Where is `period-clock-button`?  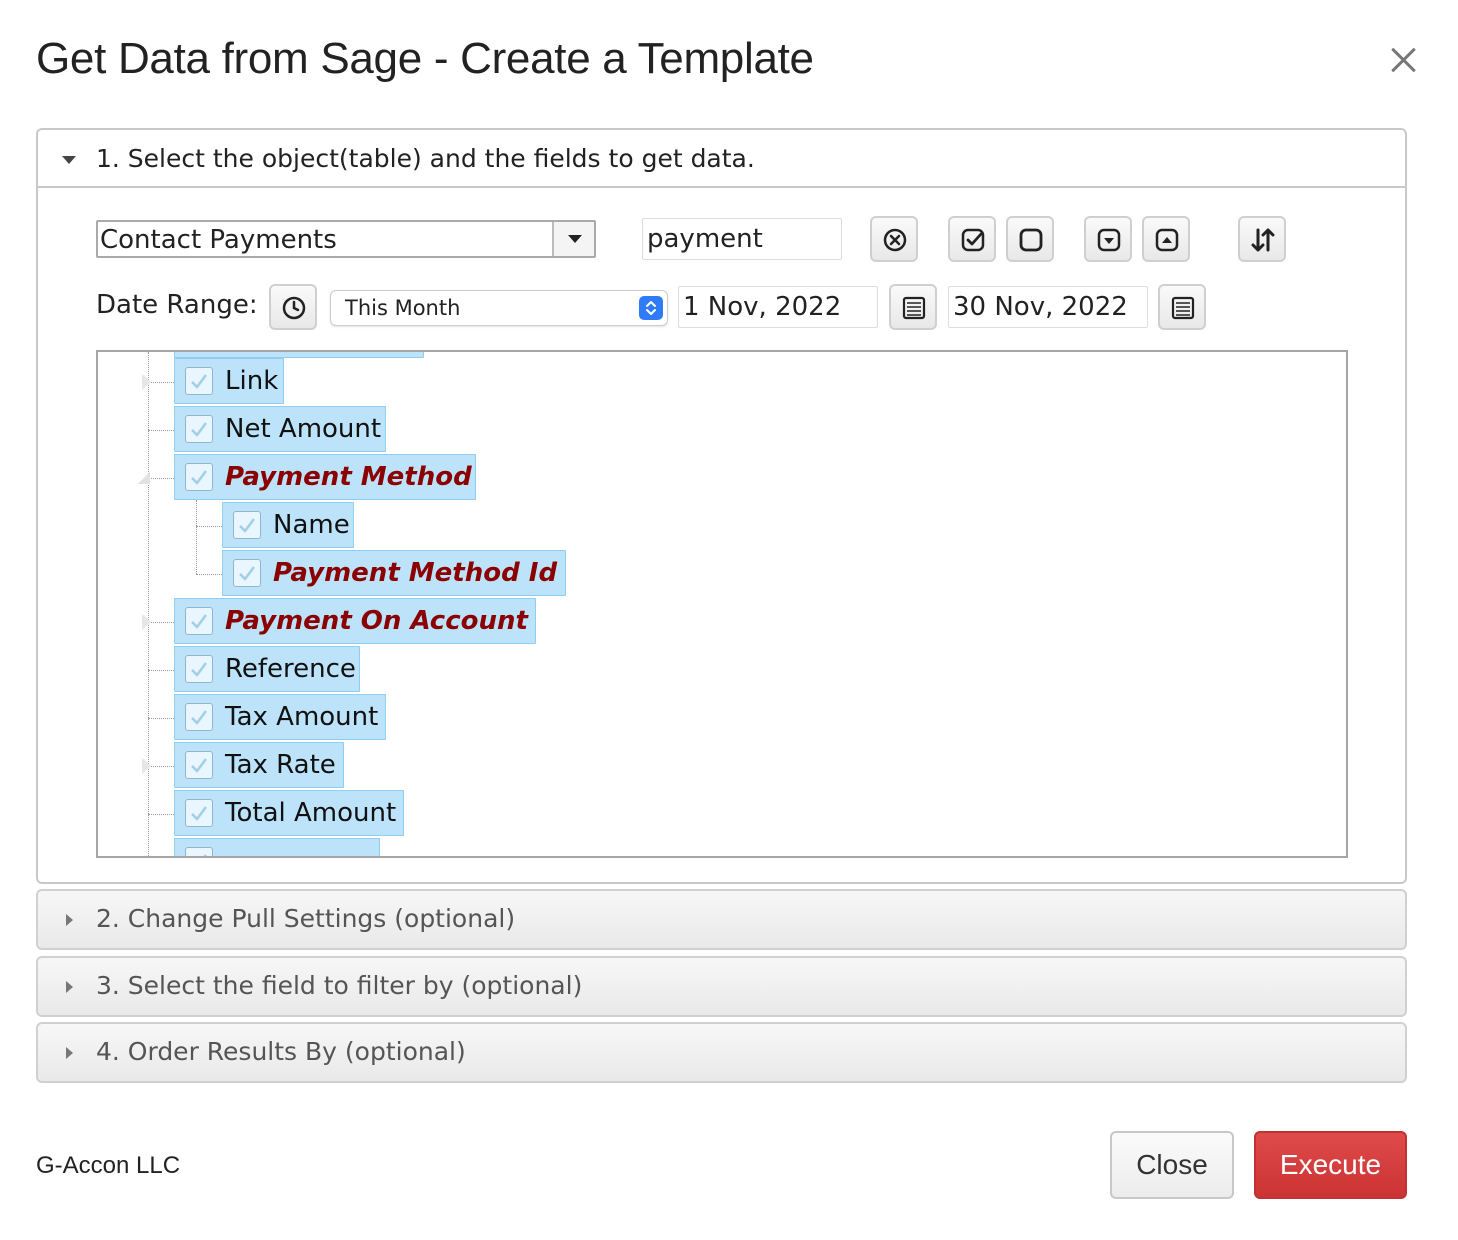 period-clock-button is located at coordinates (293, 307).